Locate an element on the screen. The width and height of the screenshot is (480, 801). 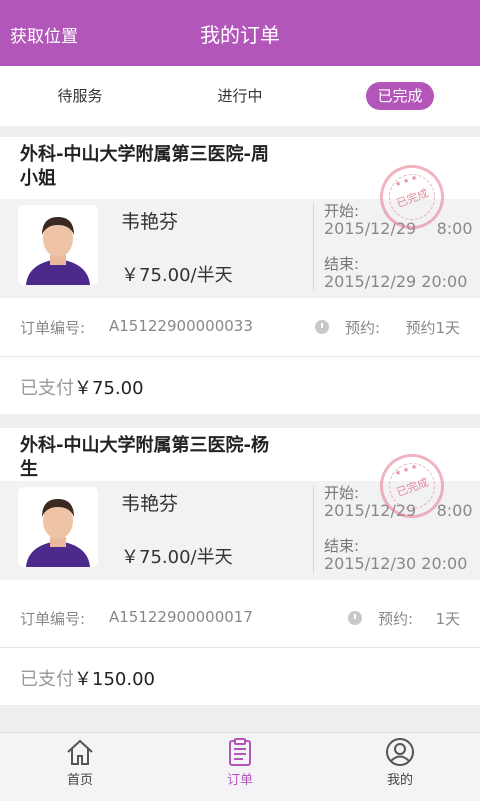
user-icon is located at coordinates (400, 752).